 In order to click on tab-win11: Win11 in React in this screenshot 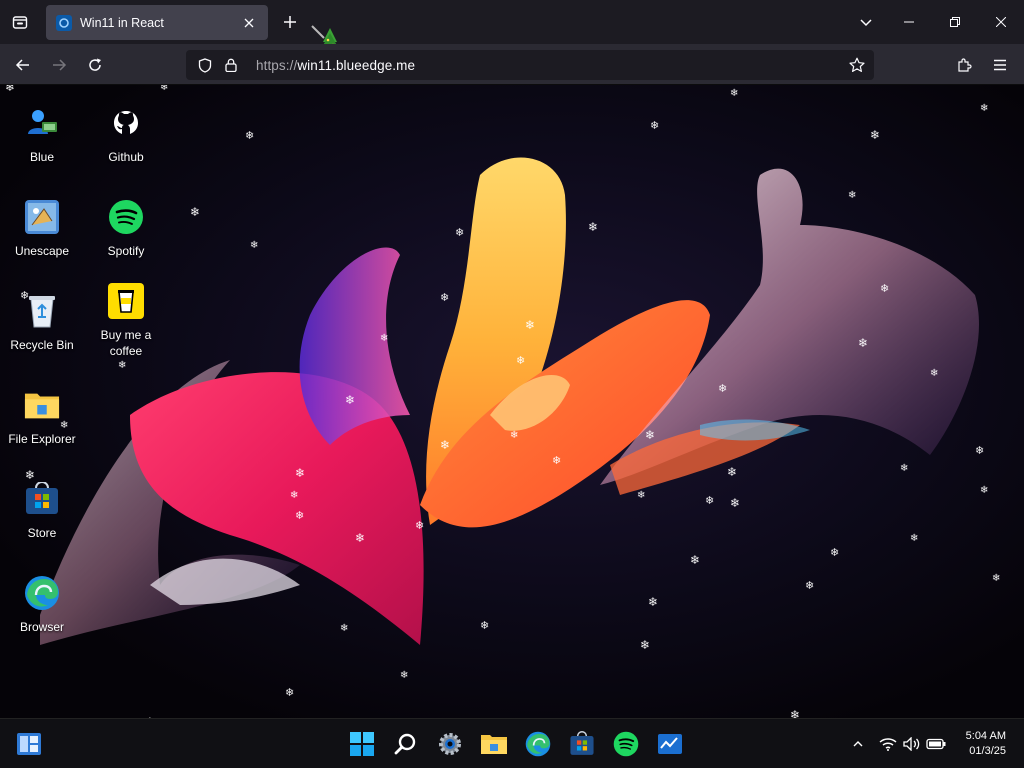, I will do `click(157, 22)`.